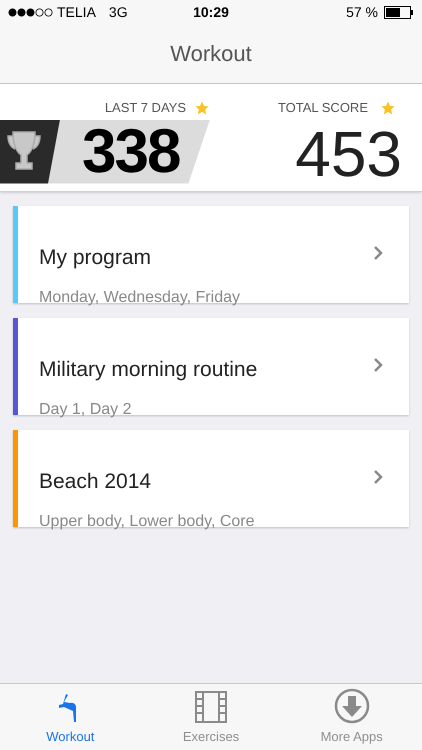 The image size is (422, 750). Describe the element at coordinates (145, 108) in the screenshot. I see `score-label: LAST 7 DAYS` at that location.